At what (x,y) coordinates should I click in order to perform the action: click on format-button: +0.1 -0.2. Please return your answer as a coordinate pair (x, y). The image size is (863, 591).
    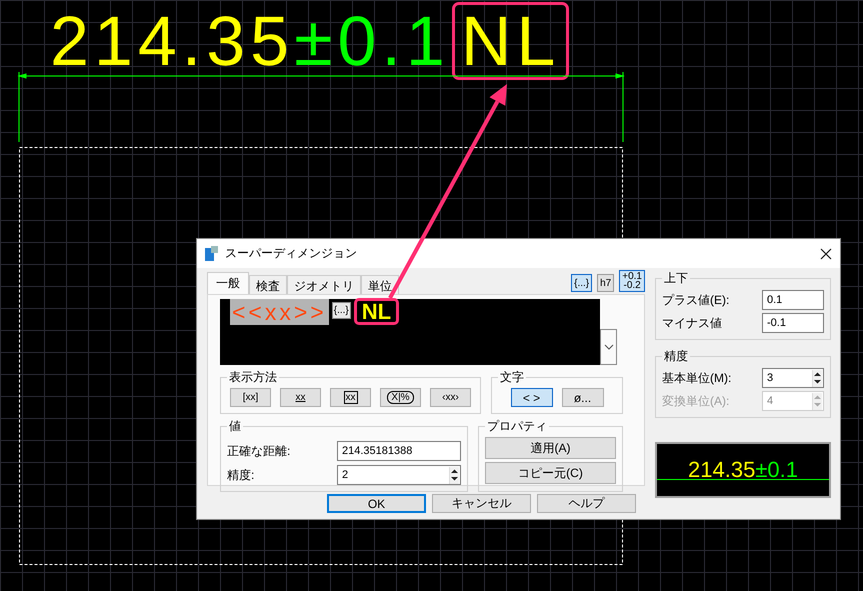
    Looking at the image, I should click on (632, 281).